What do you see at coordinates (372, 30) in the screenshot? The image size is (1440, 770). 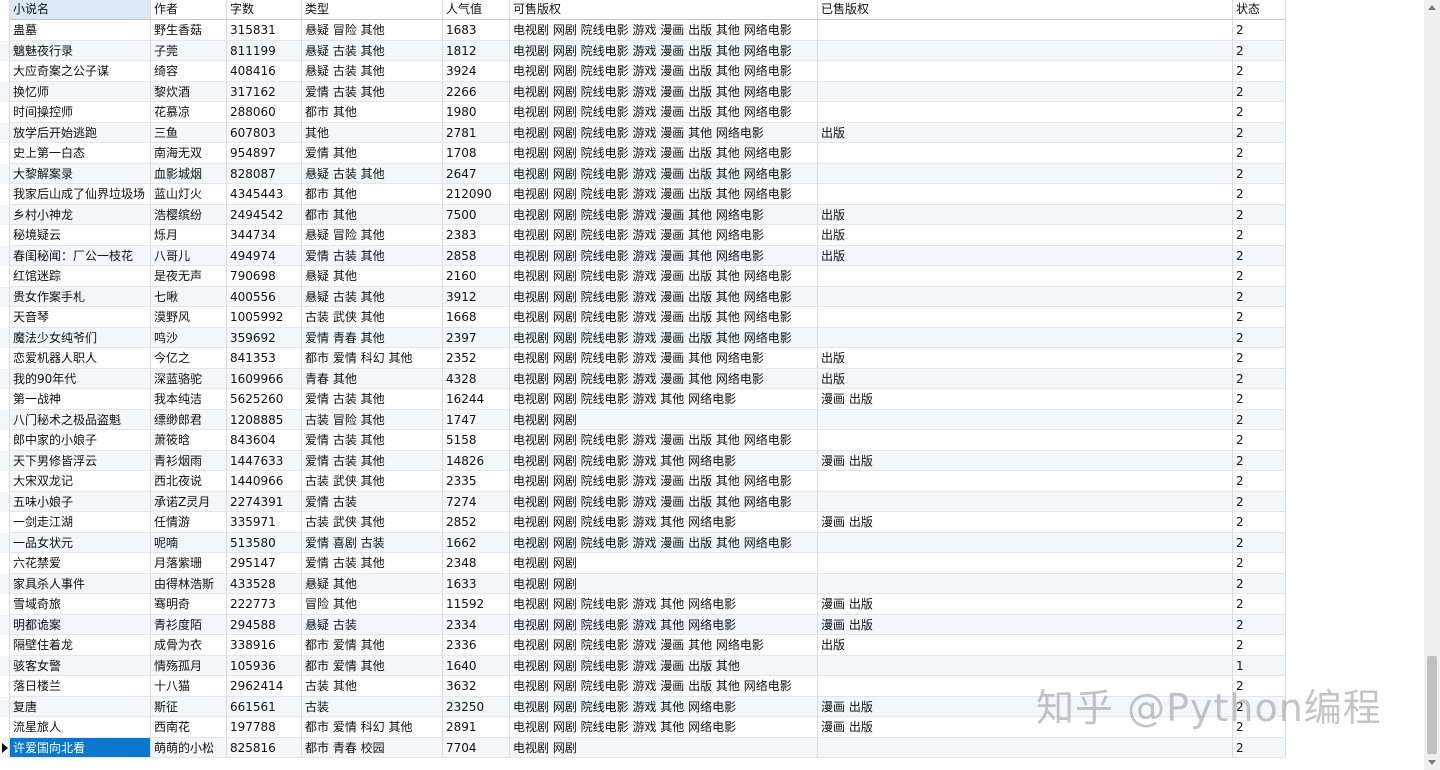 I see `cell-genre: 悬疑 冒险 其他` at bounding box center [372, 30].